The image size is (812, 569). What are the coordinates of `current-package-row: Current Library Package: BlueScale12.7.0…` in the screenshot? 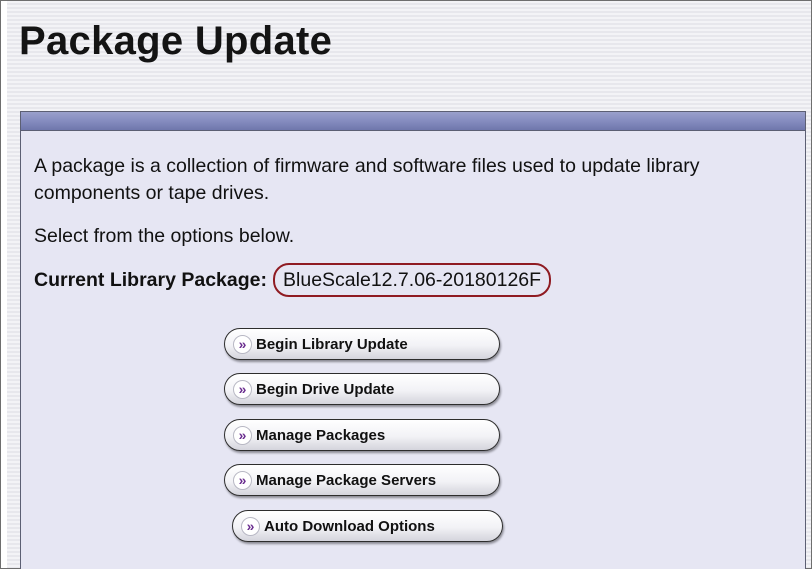 It's located at (293, 280).